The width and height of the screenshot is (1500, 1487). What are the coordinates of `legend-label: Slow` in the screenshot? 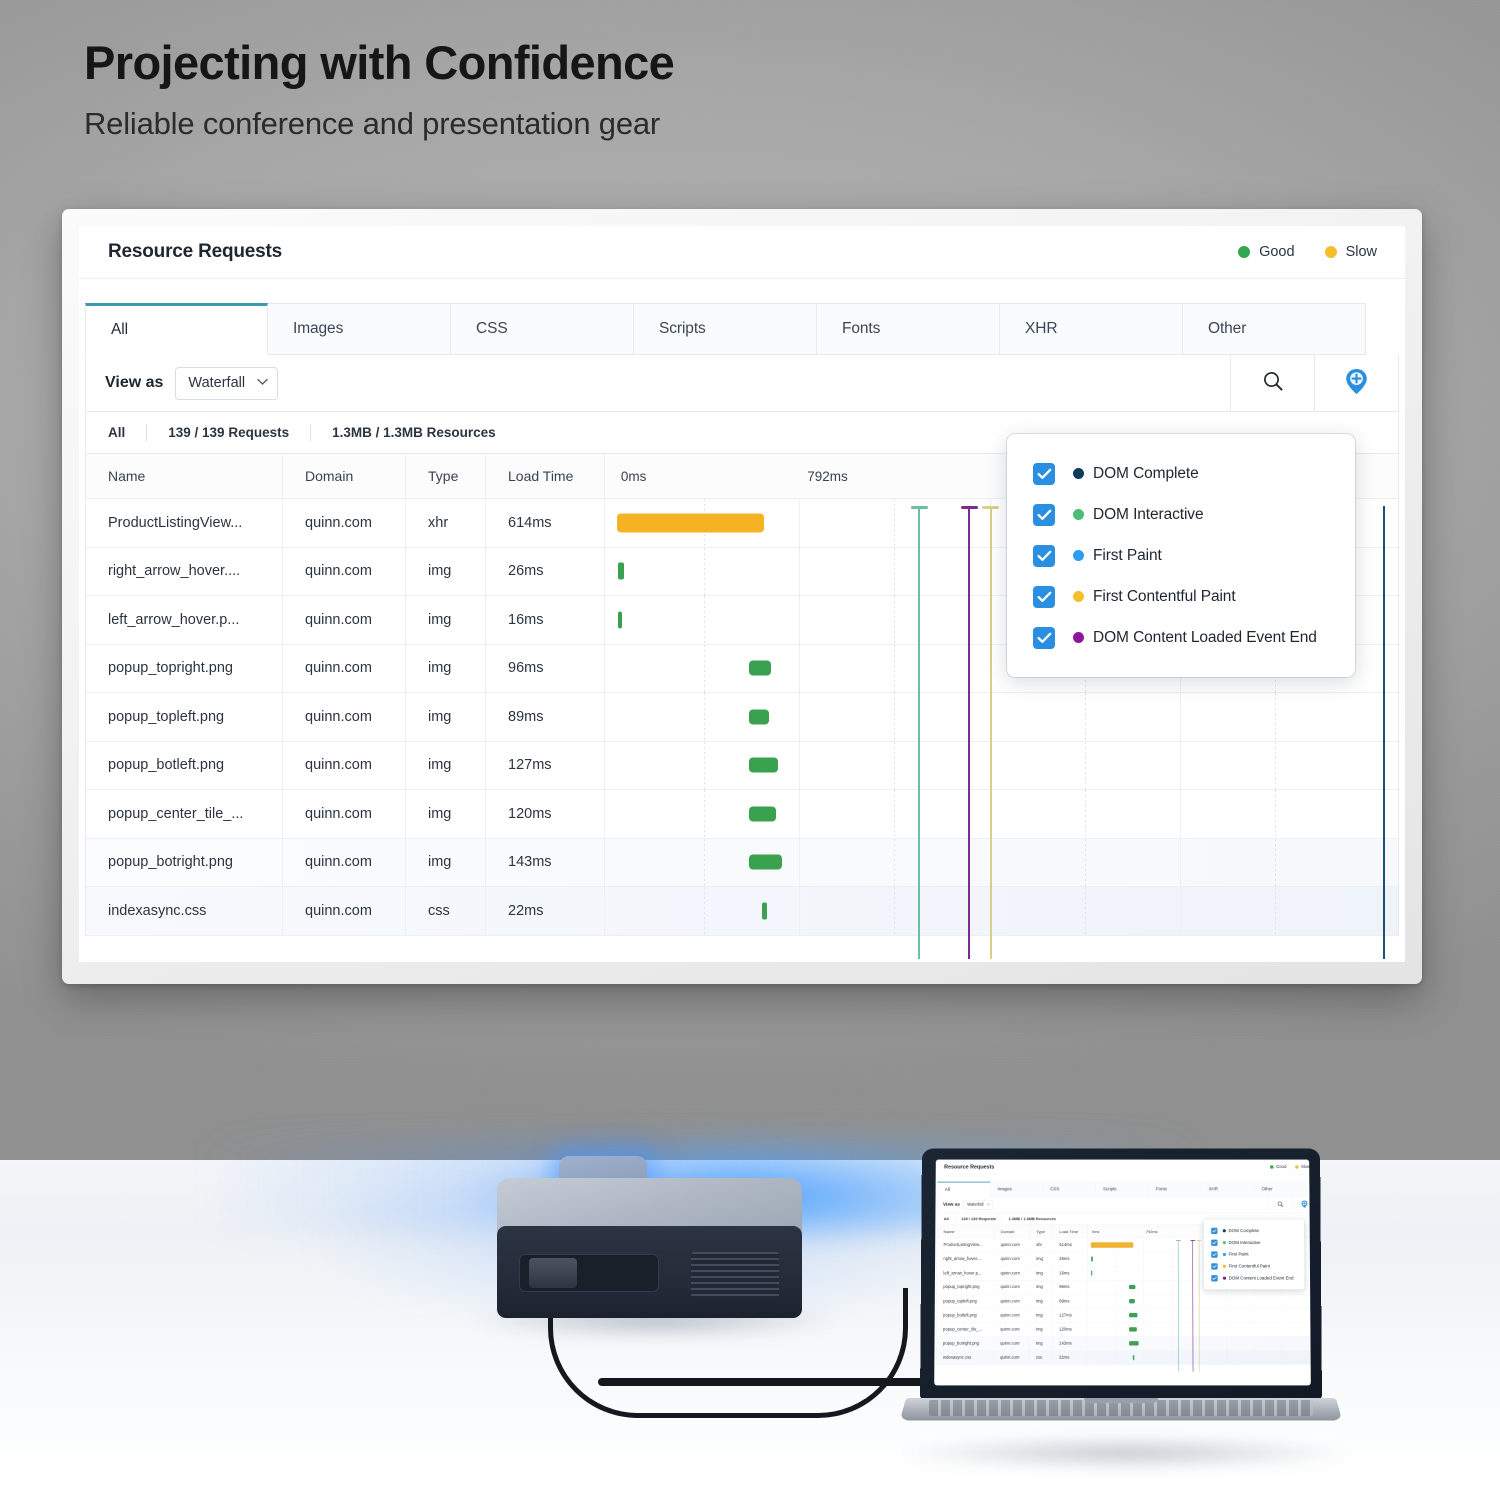 It's located at (1306, 1167).